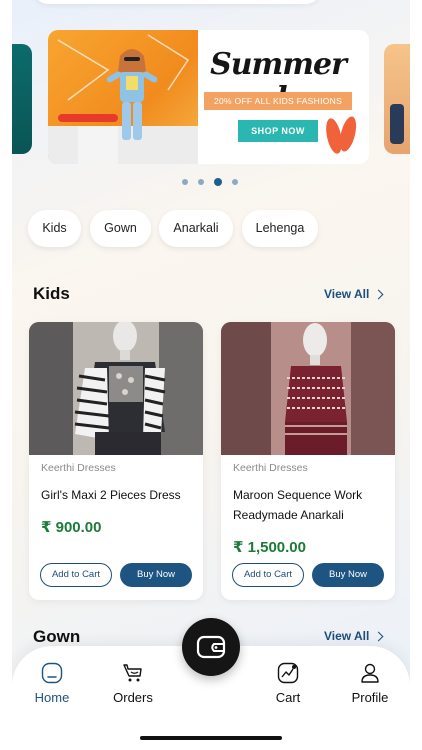  What do you see at coordinates (118, 495) in the screenshot?
I see `product-name: Girl's Maxi 2 Pieces Dress` at bounding box center [118, 495].